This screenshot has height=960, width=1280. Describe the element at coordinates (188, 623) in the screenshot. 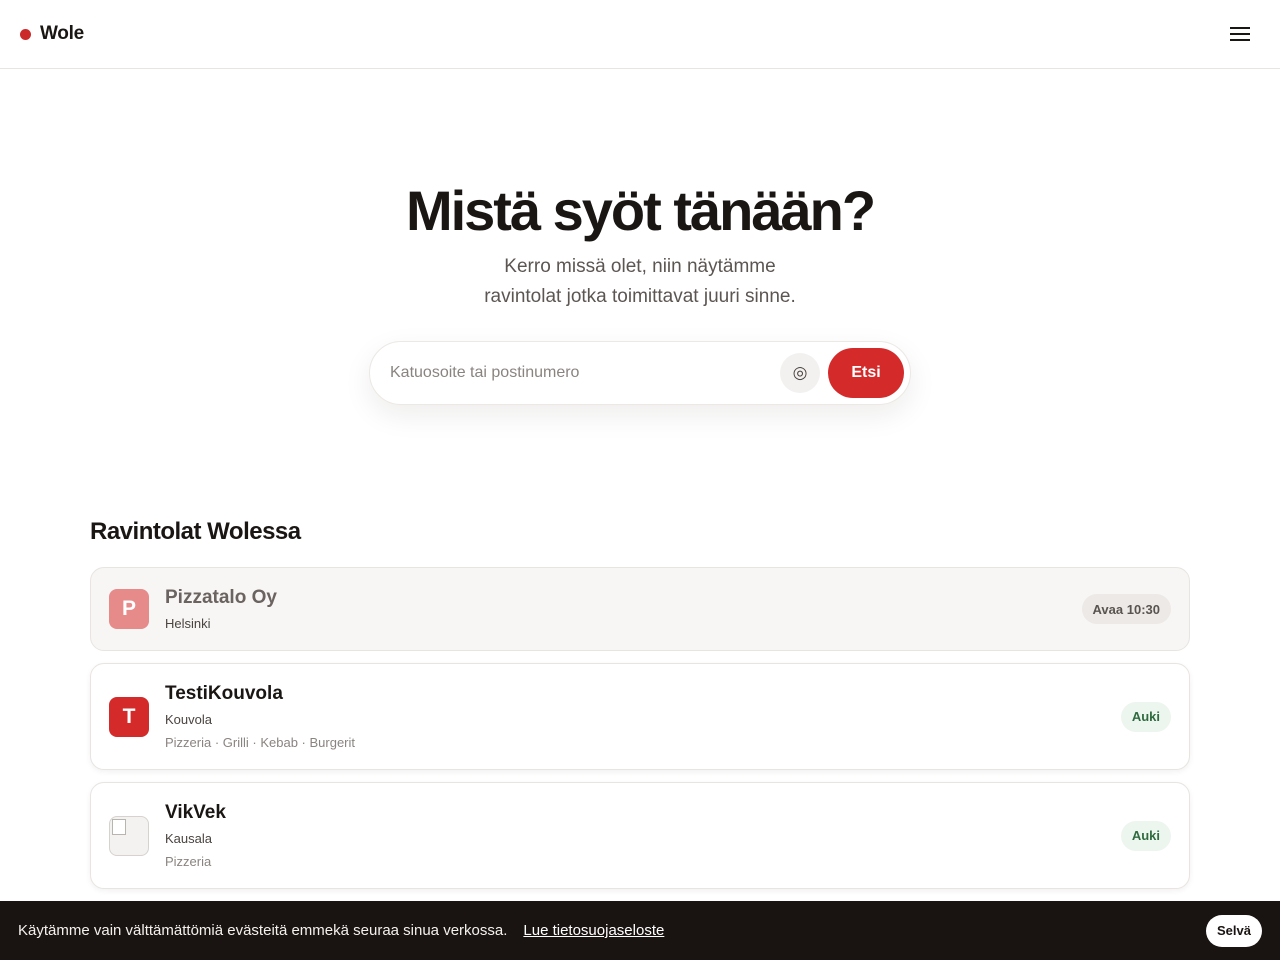

I see `restaurant-city: Helsinki` at that location.